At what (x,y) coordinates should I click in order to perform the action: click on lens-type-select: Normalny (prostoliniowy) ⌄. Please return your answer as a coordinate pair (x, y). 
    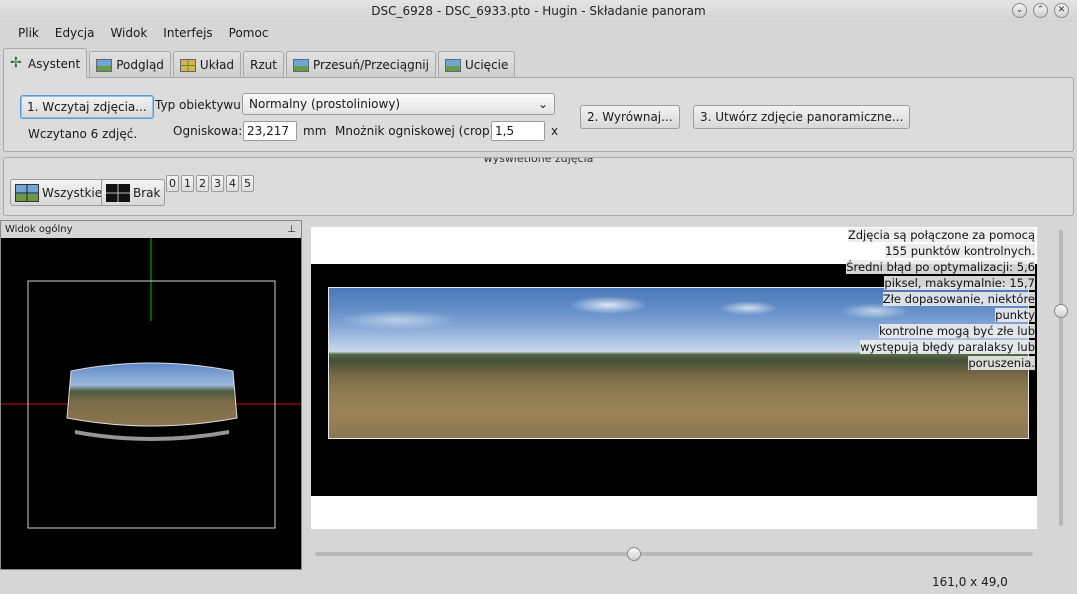
    Looking at the image, I should click on (398, 104).